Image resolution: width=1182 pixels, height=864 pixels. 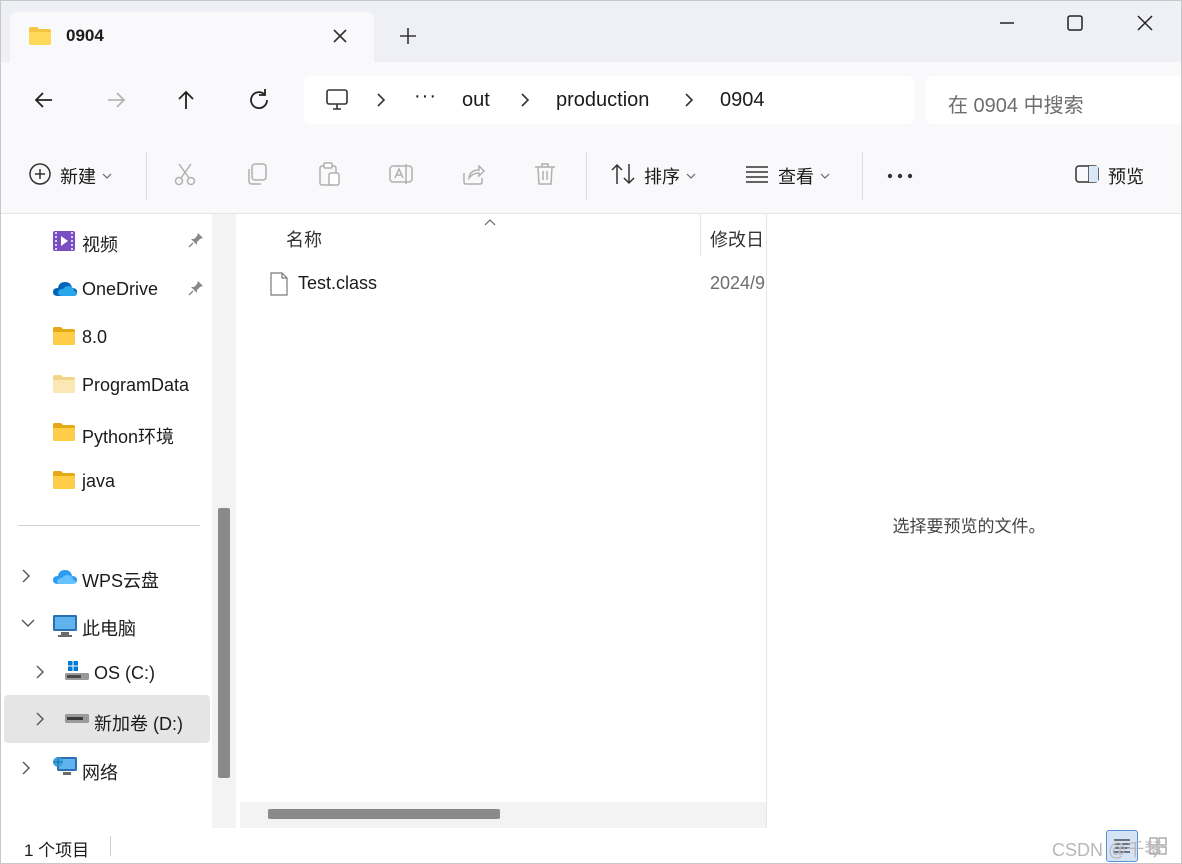 I want to click on rename-icon, so click(x=401, y=176).